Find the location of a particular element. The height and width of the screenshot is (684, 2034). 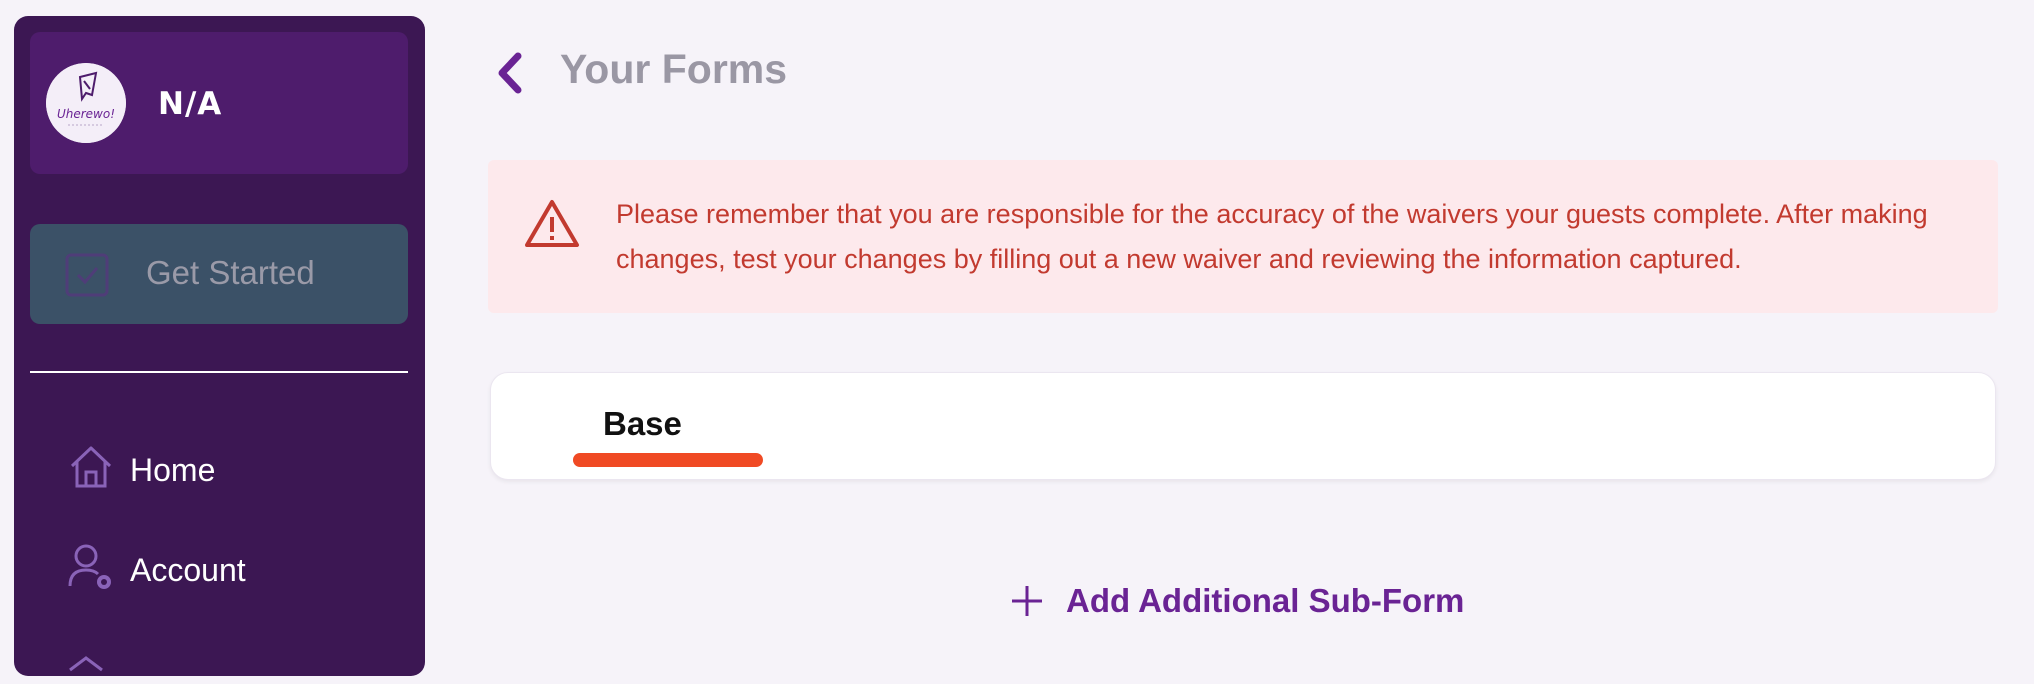

more-icon is located at coordinates (86, 664).